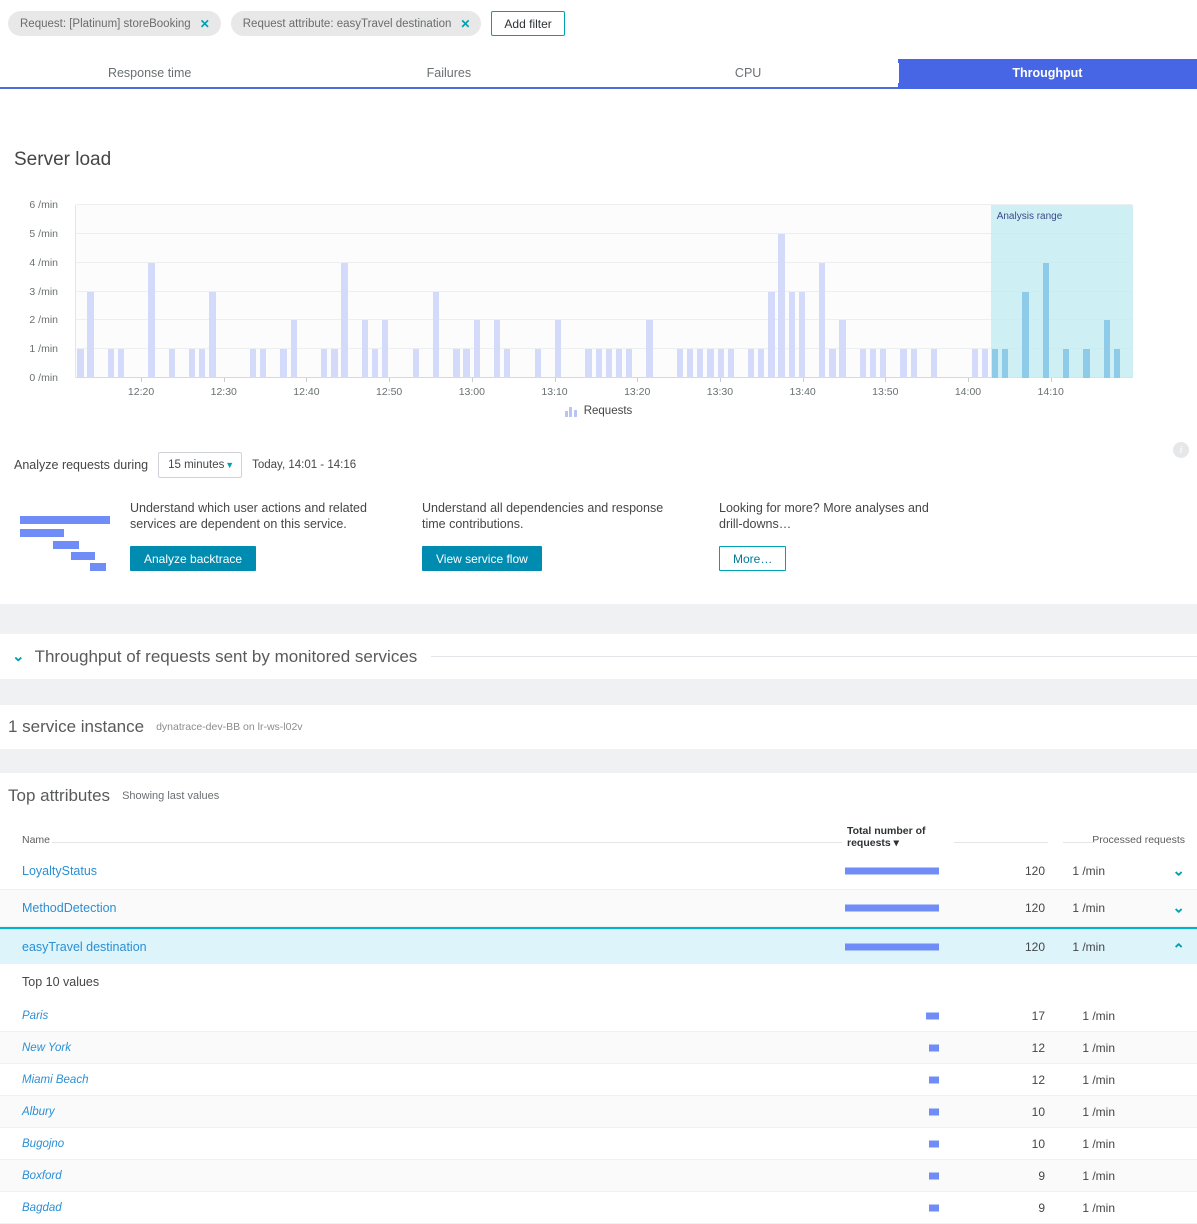 The width and height of the screenshot is (1197, 1224). Describe the element at coordinates (1178, 949) in the screenshot. I see `chevron-up-icon: ⌃` at that location.